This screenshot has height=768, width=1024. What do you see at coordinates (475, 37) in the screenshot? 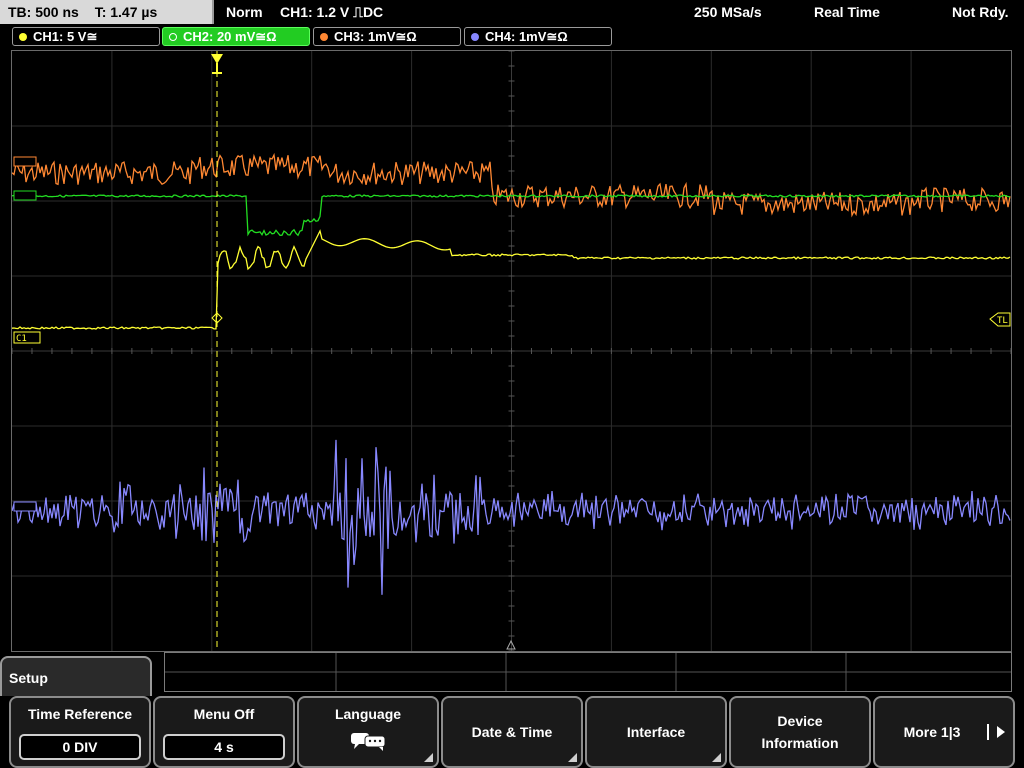
I see `ch4-dot-icon` at bounding box center [475, 37].